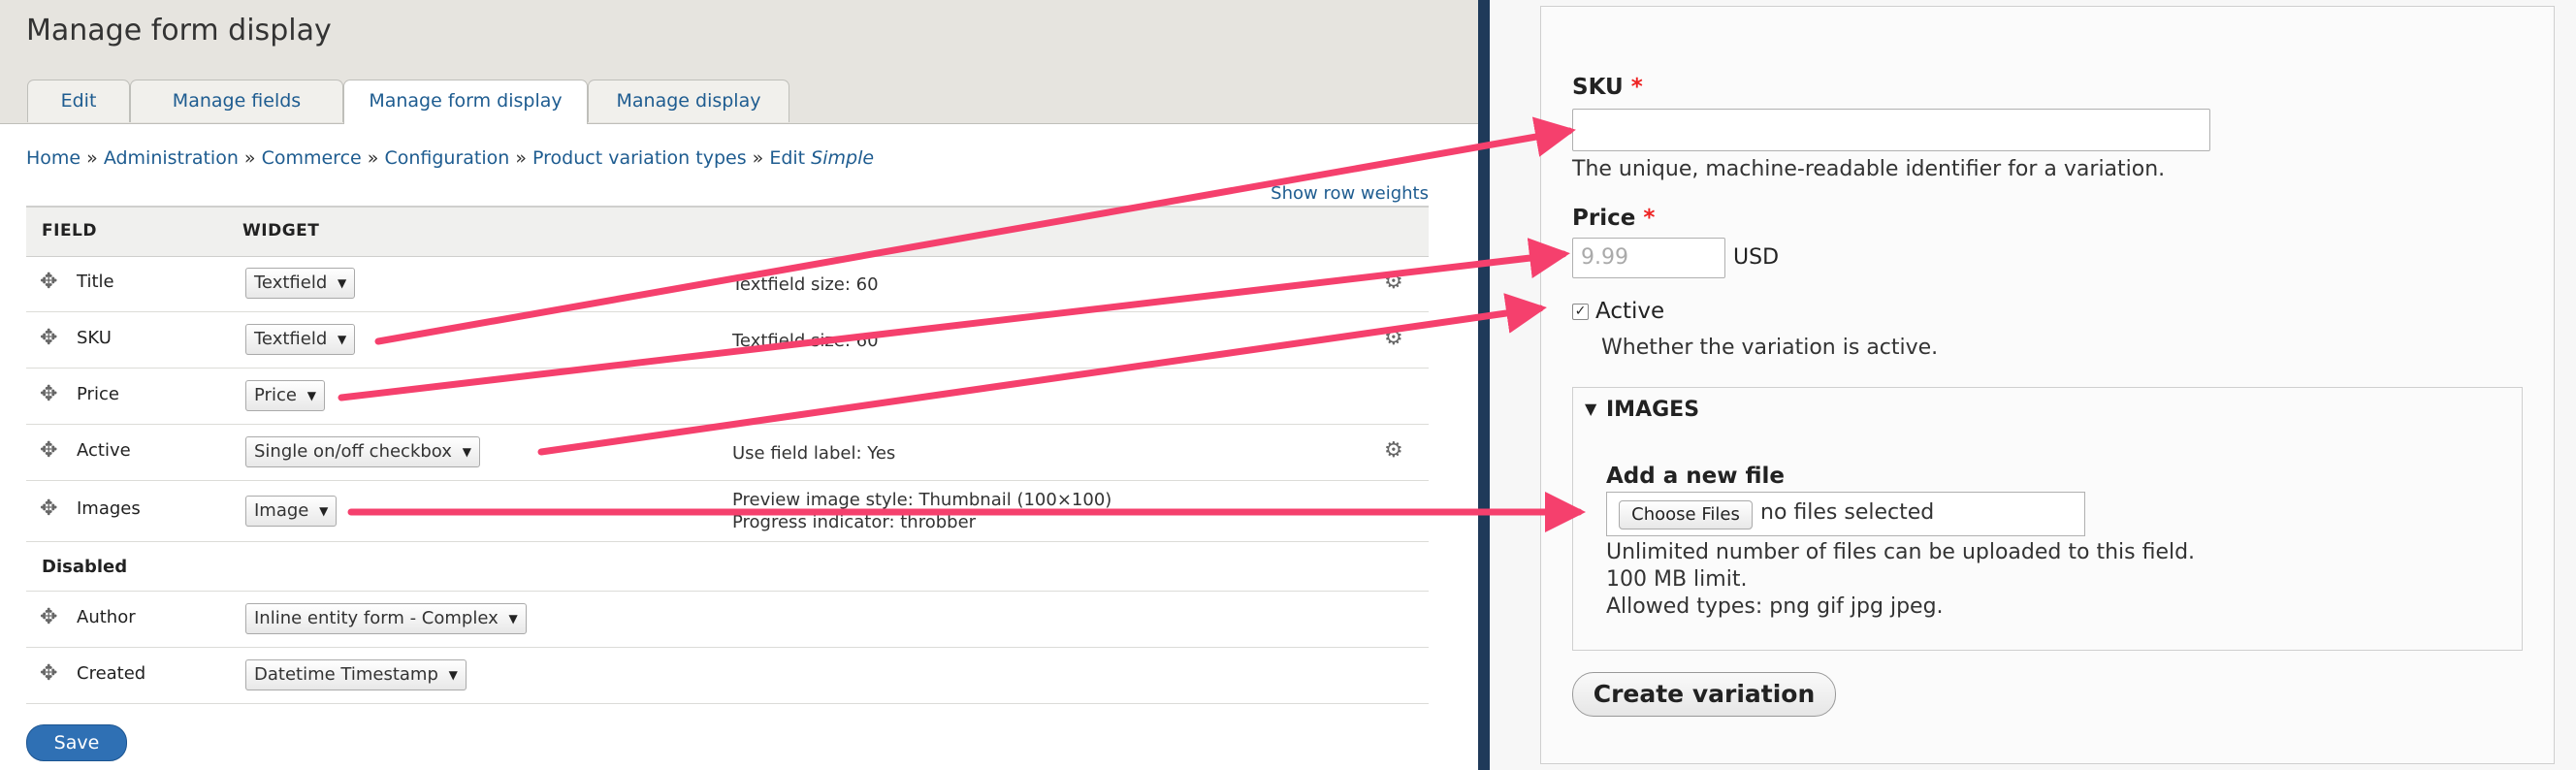  I want to click on save-button: Save, so click(76, 742).